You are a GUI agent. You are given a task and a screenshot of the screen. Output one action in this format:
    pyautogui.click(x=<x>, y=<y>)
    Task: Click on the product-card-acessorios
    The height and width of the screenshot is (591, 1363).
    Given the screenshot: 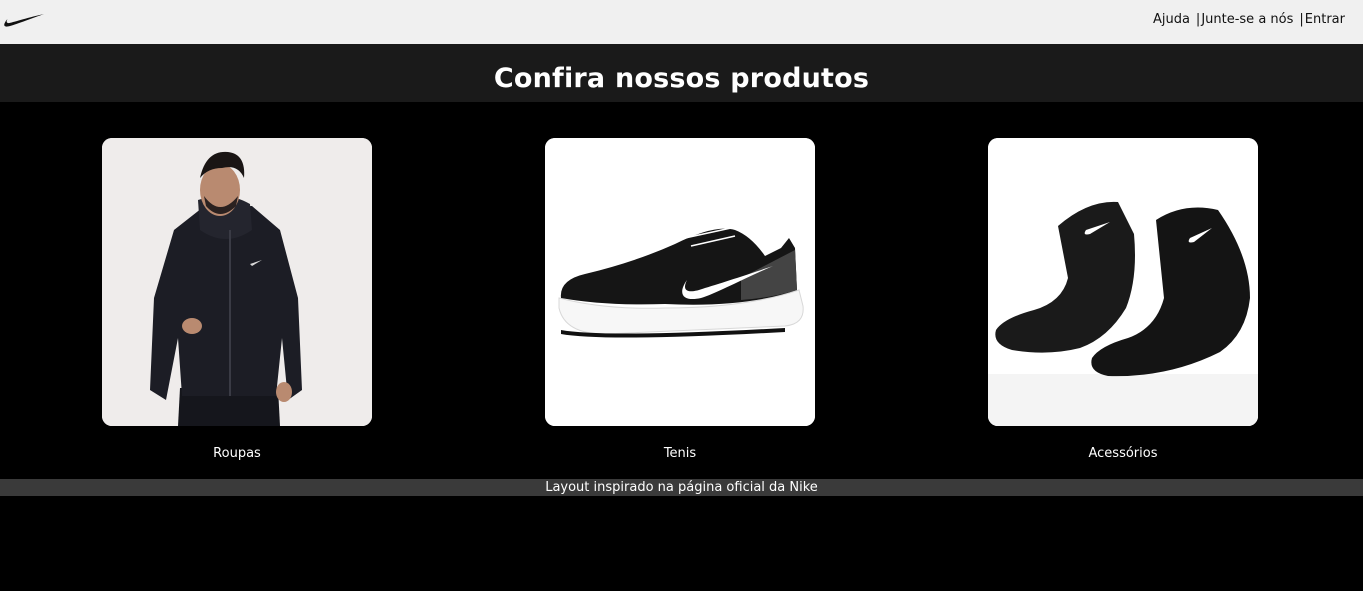 What is the action you would take?
    pyautogui.click(x=1123, y=282)
    